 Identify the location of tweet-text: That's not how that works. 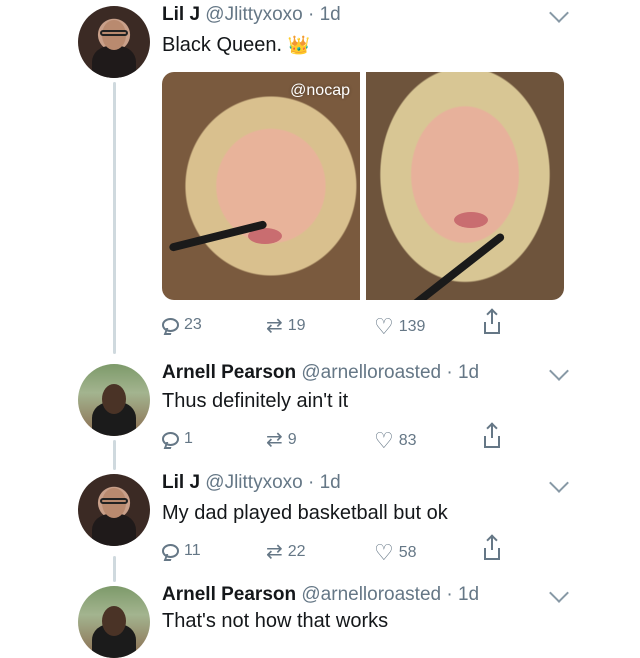
(275, 621).